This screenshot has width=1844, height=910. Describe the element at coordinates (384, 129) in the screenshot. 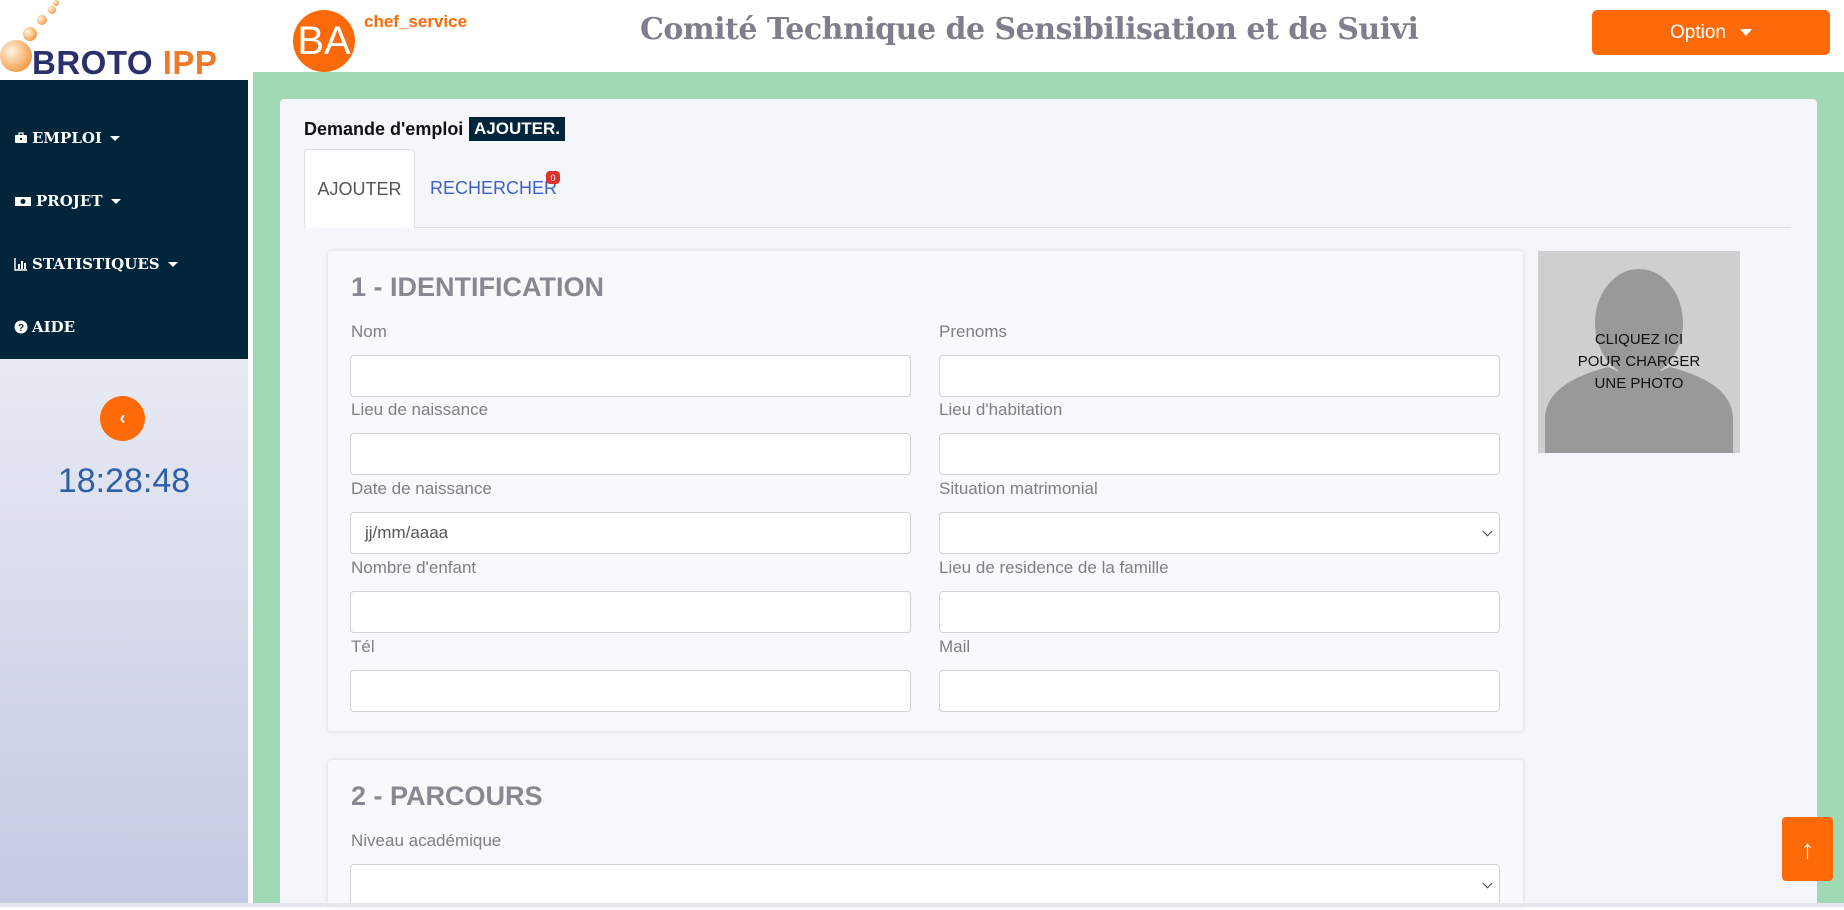

I see `breadcrumb: Demande d'emploi` at that location.